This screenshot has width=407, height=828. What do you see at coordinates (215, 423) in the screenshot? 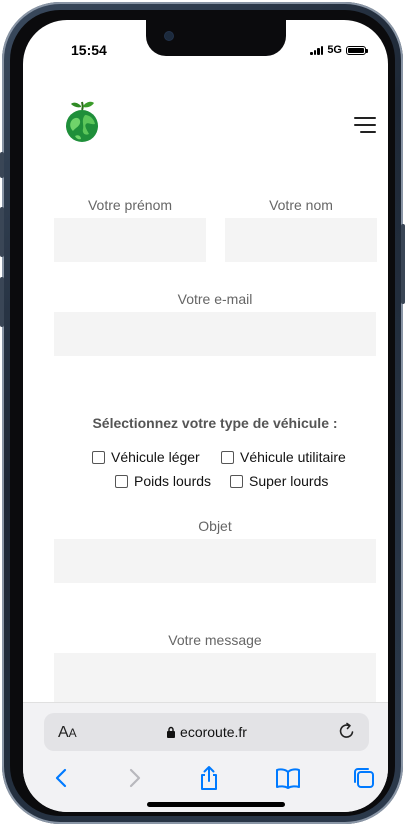
I see `vehicle-type-title: Sélectionnez votre type de véhicule :` at bounding box center [215, 423].